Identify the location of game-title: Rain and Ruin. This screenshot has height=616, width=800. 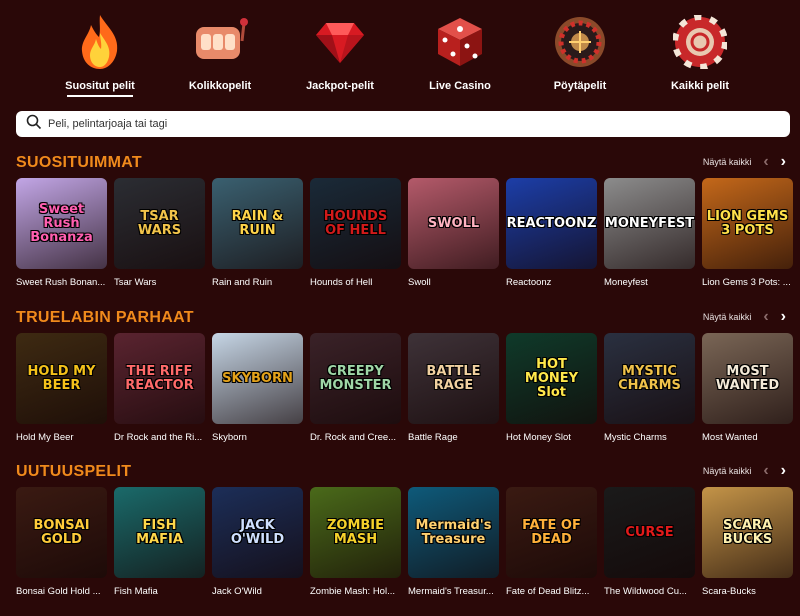
(257, 282).